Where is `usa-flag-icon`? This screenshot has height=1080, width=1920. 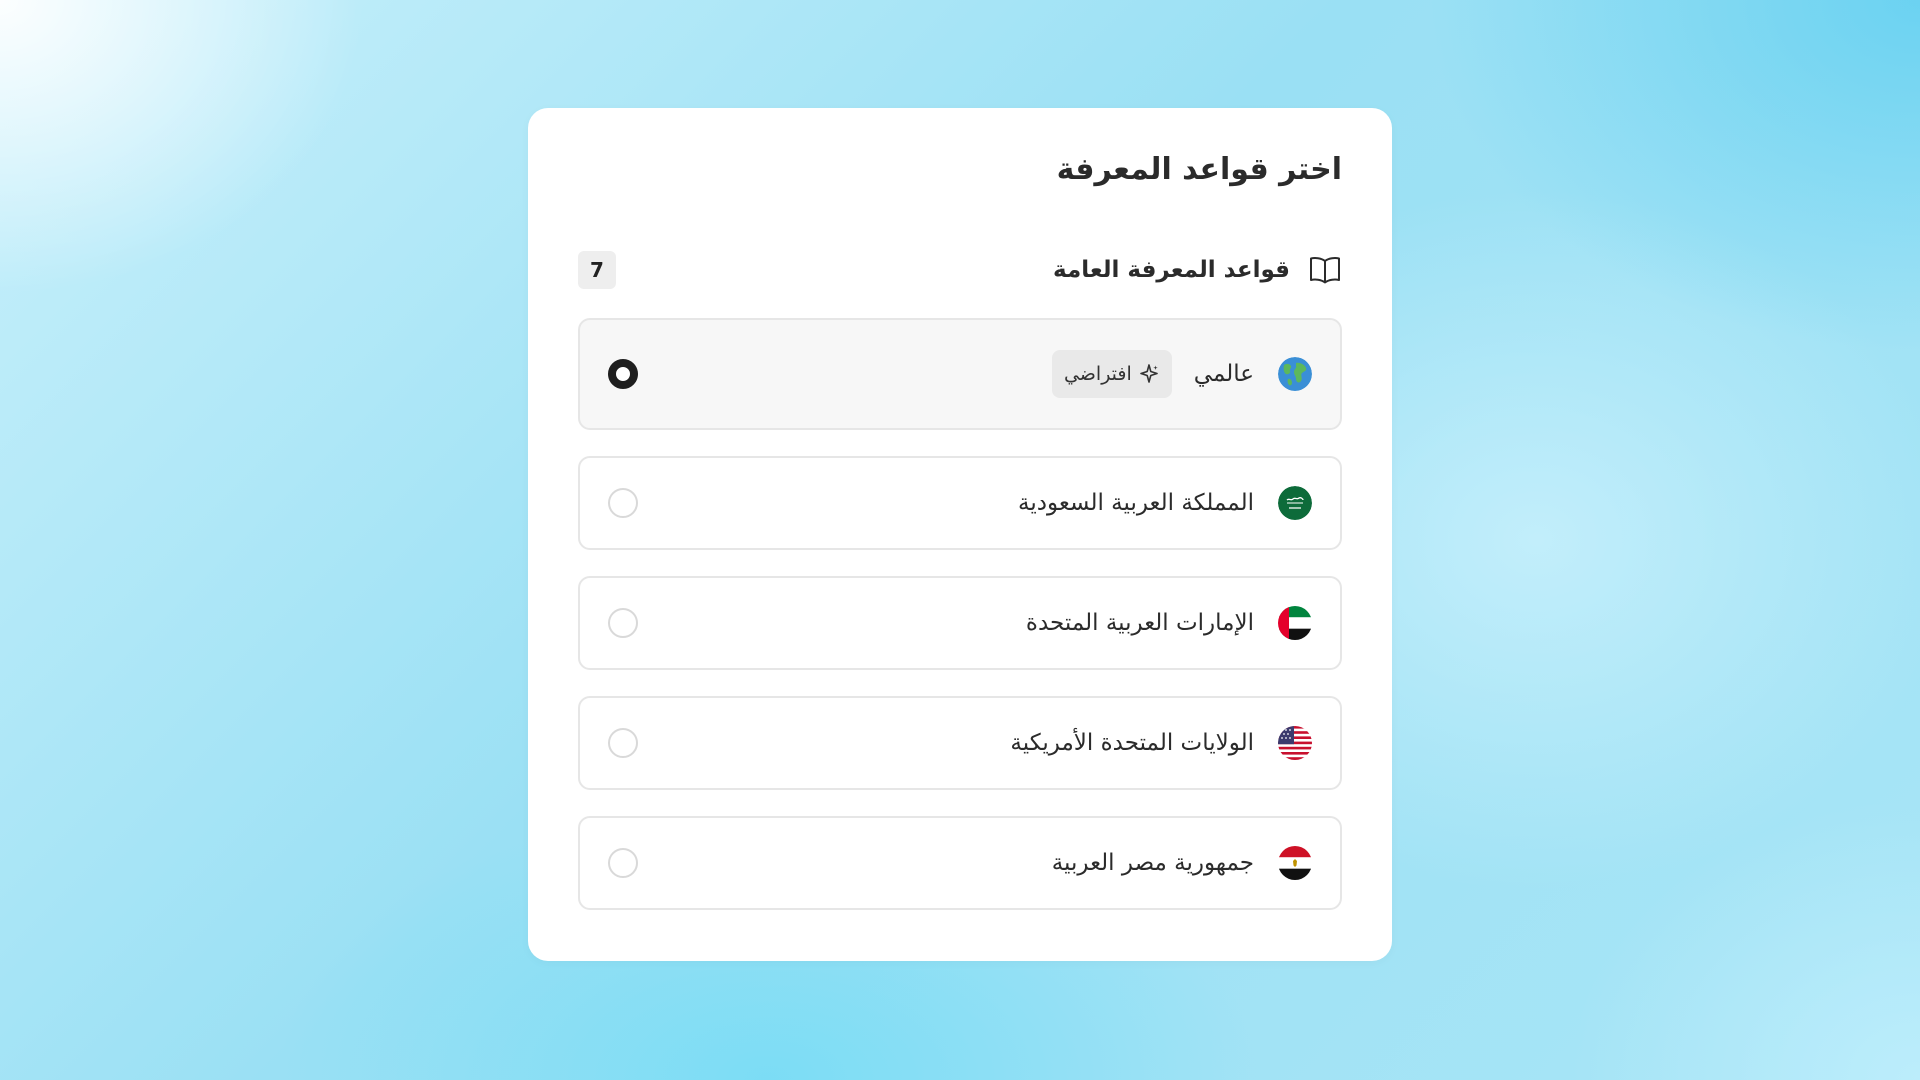
usa-flag-icon is located at coordinates (1295, 743).